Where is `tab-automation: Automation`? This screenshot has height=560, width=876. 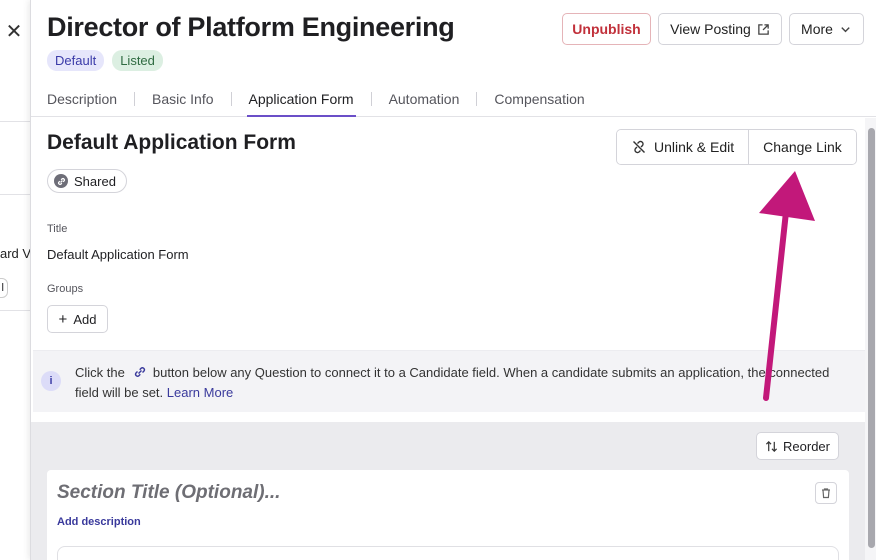
tab-automation: Automation is located at coordinates (424, 99).